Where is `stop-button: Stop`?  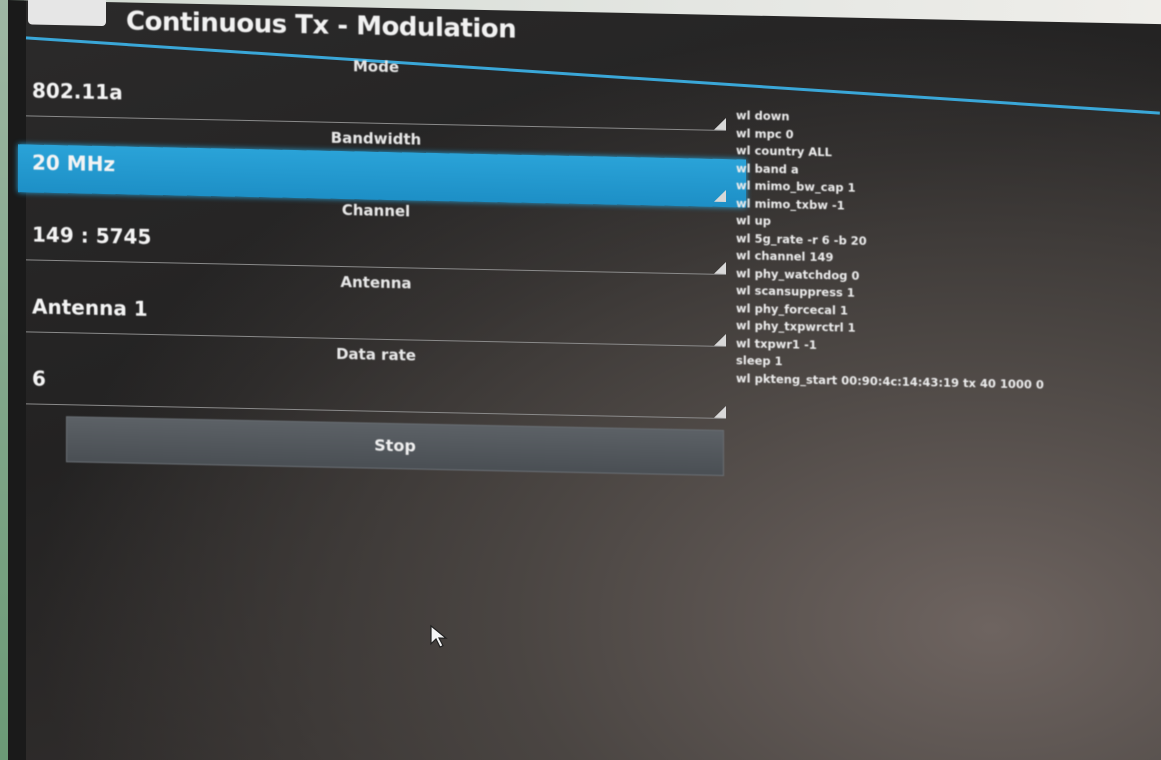 stop-button: Stop is located at coordinates (395, 446).